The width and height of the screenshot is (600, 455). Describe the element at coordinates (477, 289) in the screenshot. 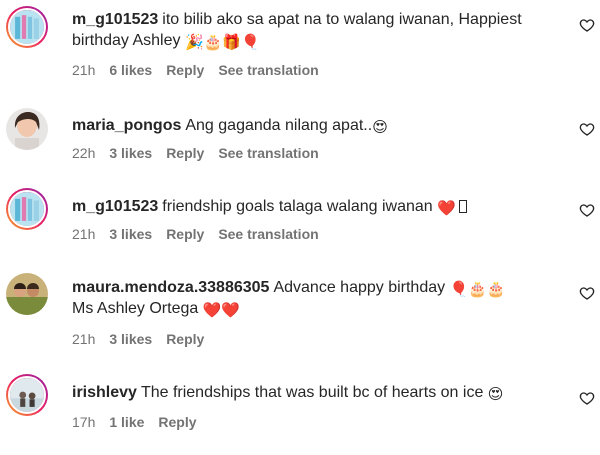

I see `balloon-cake-emoji: 🎈🎂🎂` at that location.